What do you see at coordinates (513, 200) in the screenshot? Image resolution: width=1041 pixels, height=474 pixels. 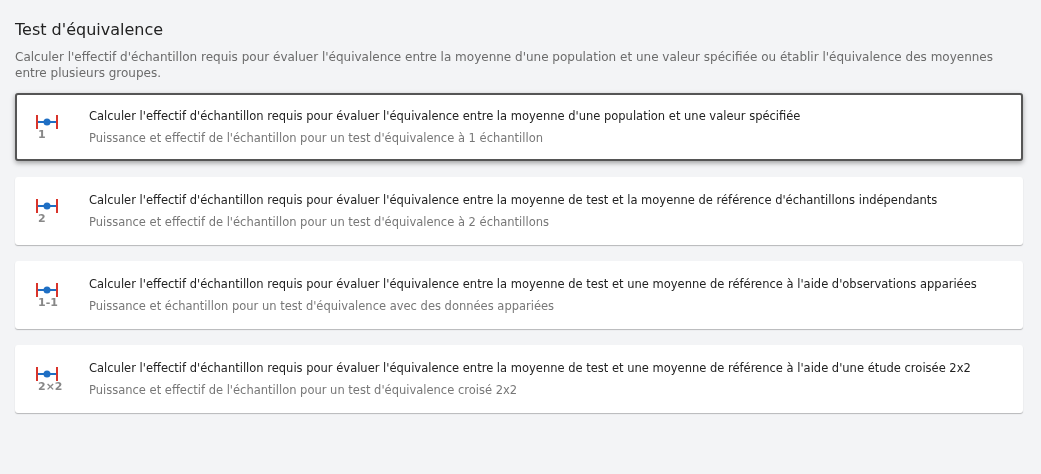 I see `option-title: Calculer l'effectif d'échantillon requis pour évaluer l'équivalence entre la moyenne de test et la moyenne de référence d'échantillons indépendants` at bounding box center [513, 200].